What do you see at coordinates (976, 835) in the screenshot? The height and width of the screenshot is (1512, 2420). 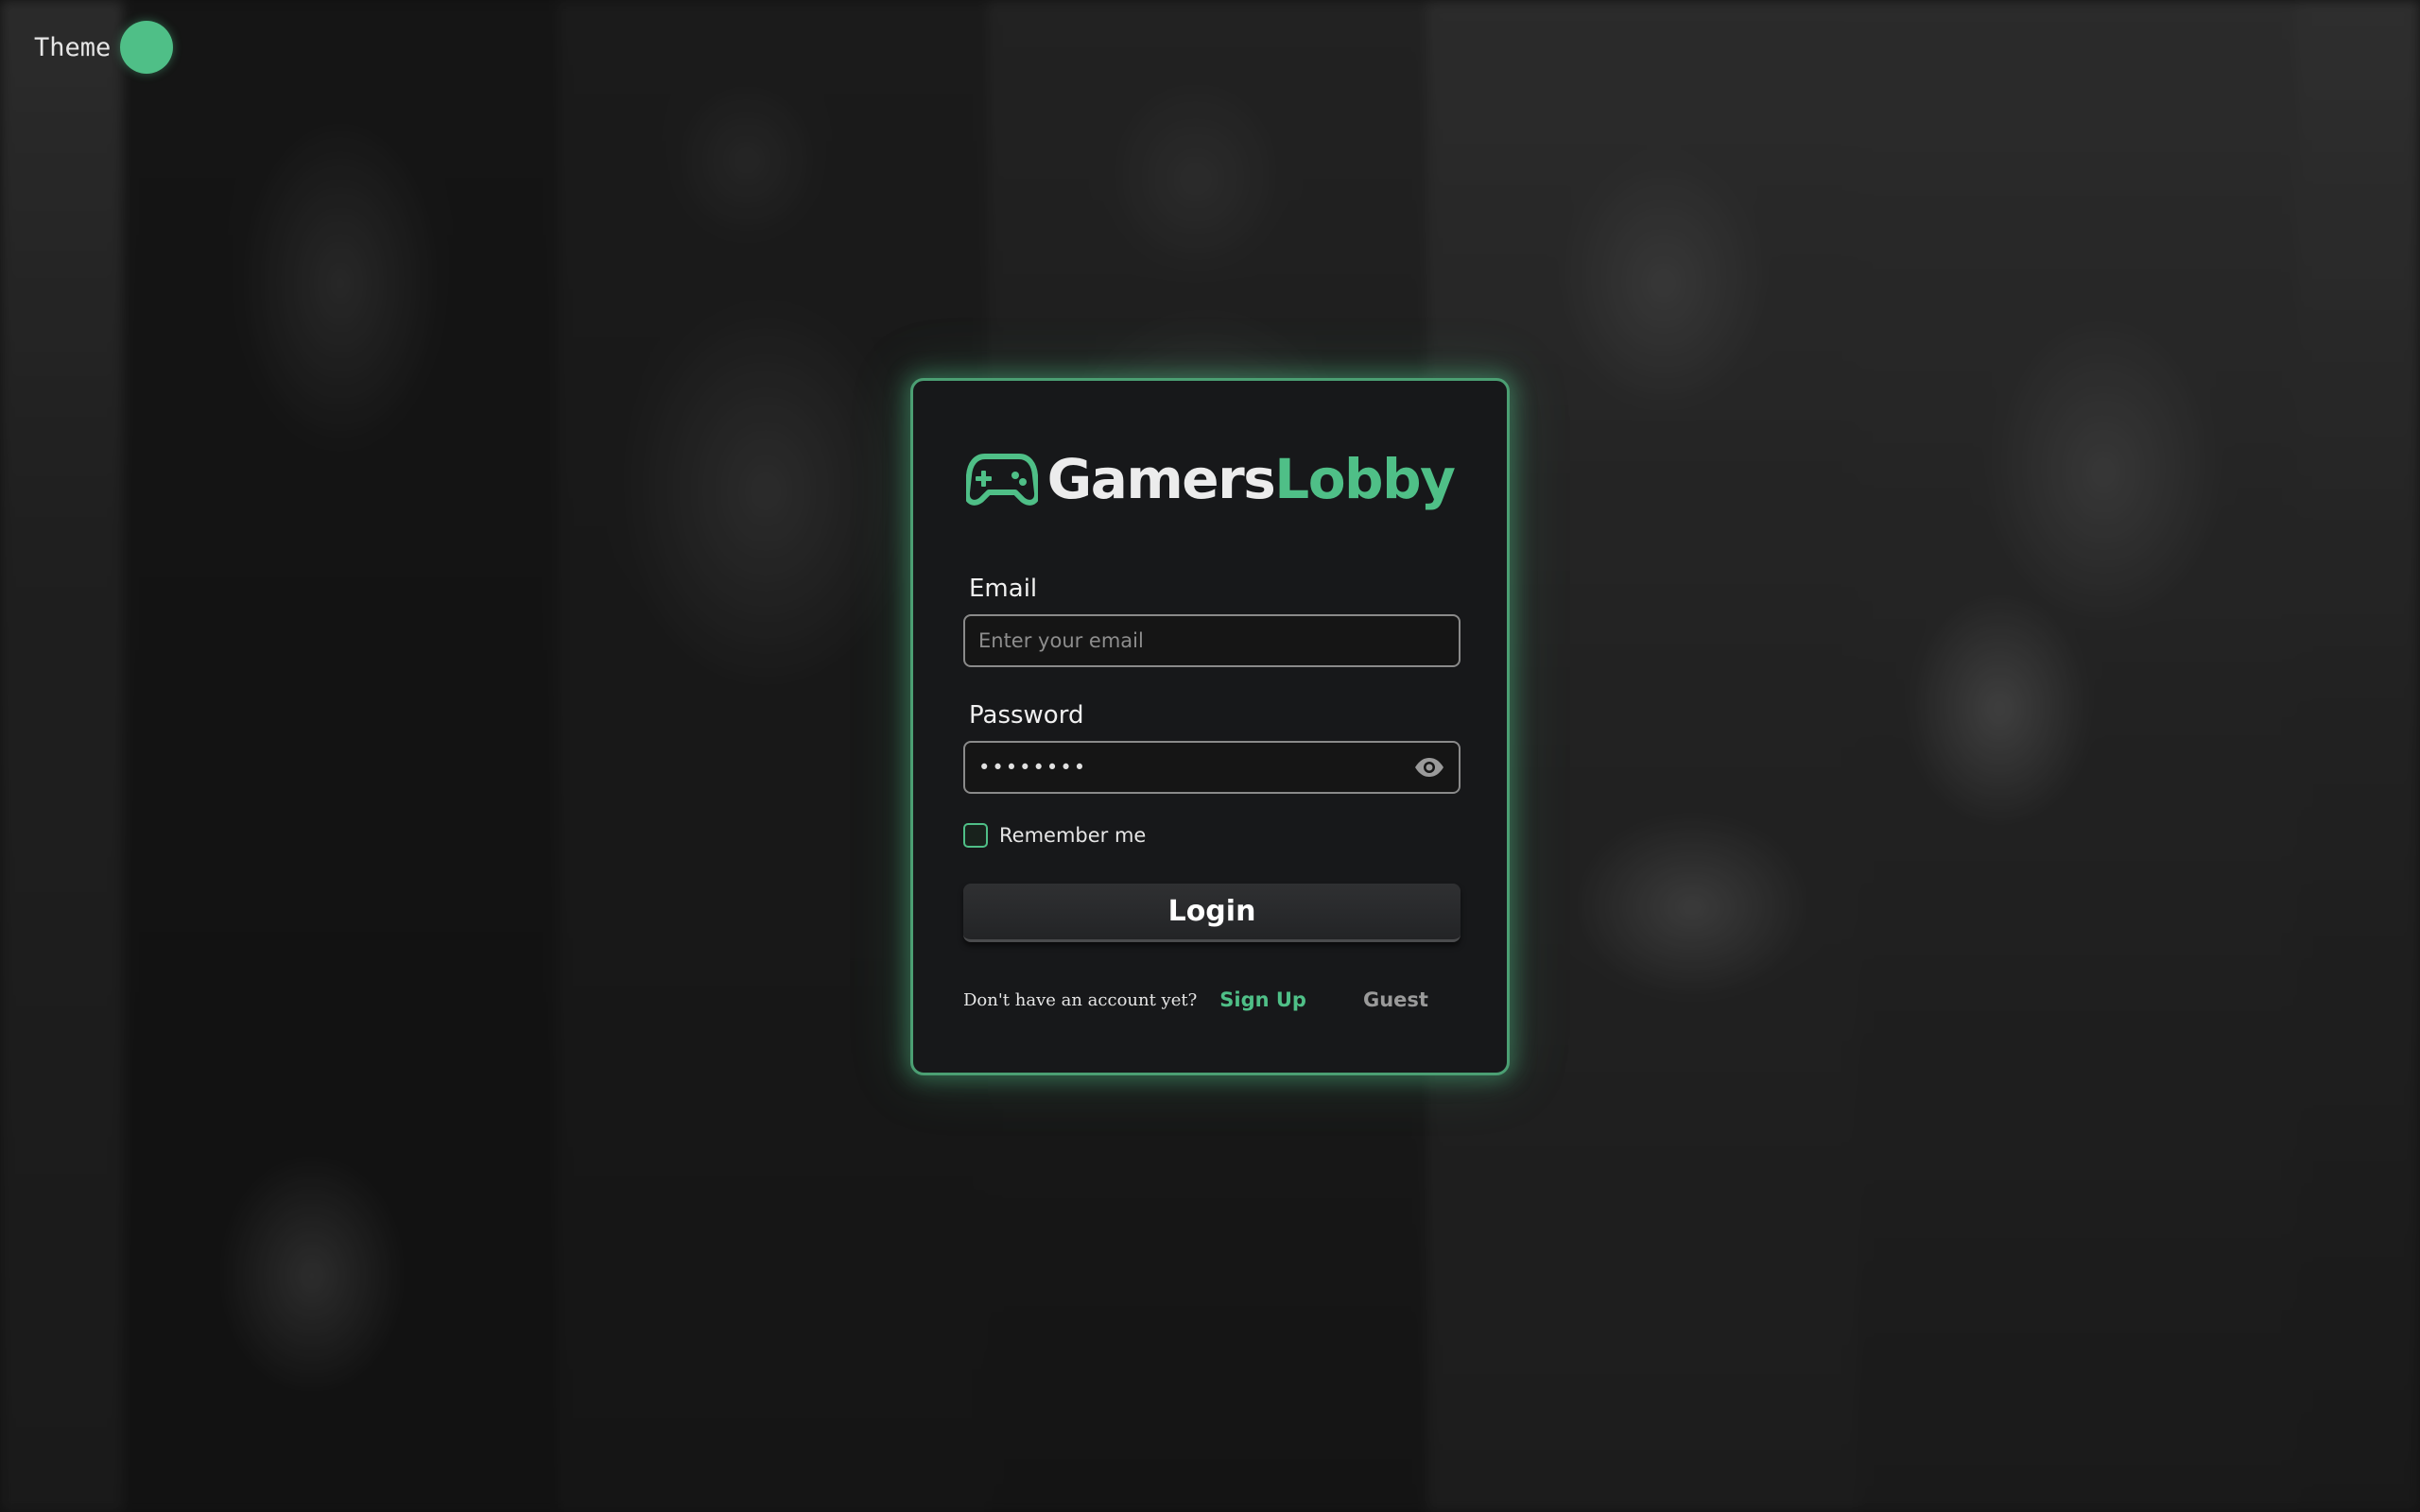 I see `remember-me-checkbox` at bounding box center [976, 835].